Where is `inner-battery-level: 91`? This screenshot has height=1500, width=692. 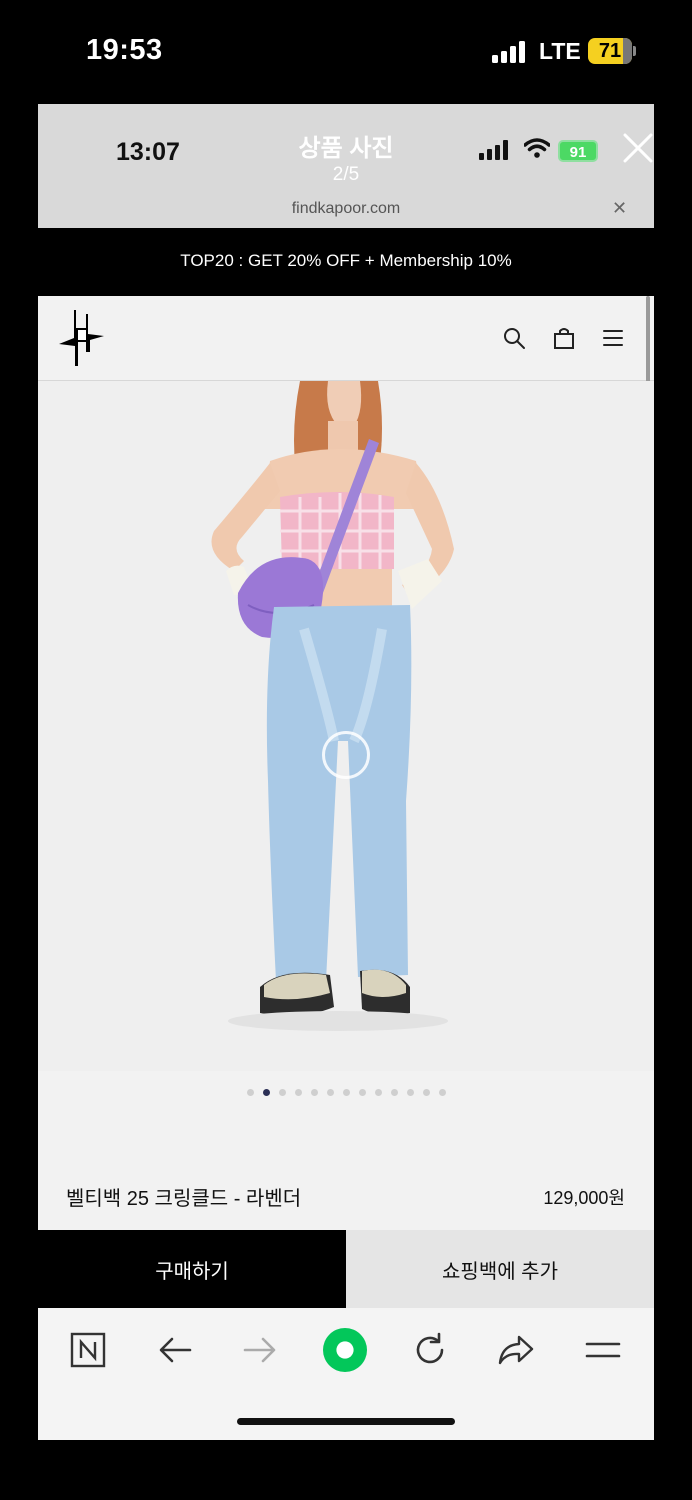
inner-battery-level: 91 is located at coordinates (578, 152).